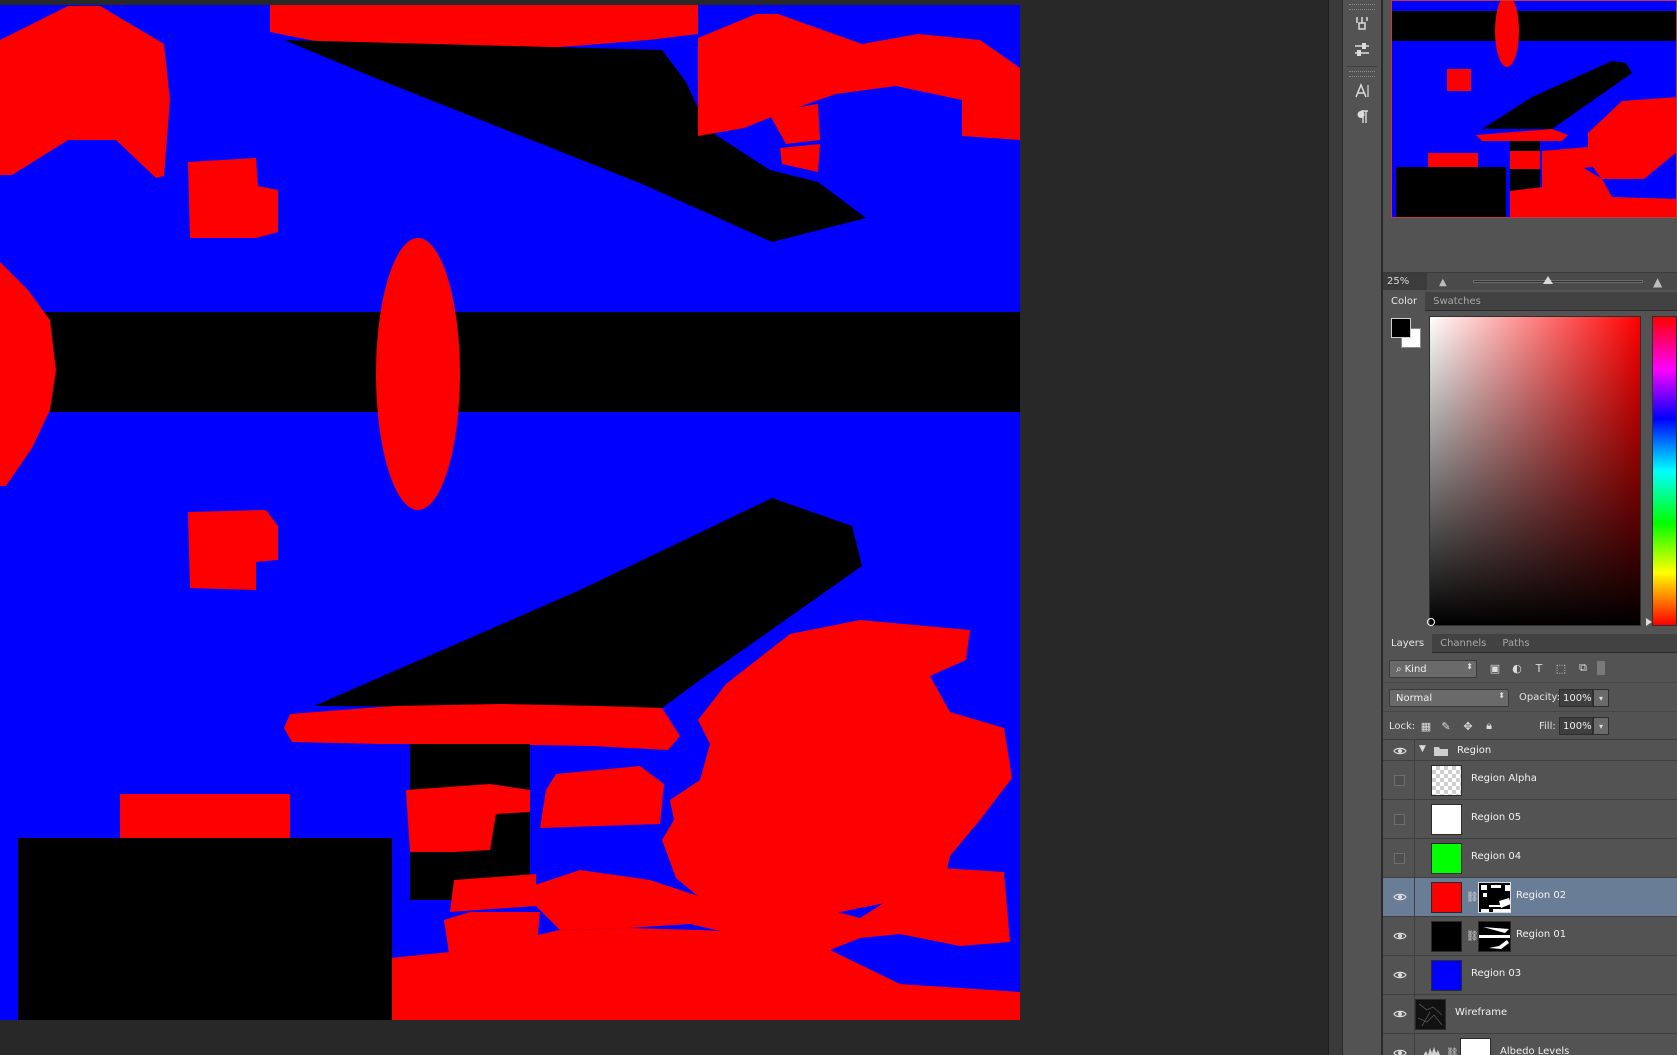 This screenshot has height=1055, width=1677. What do you see at coordinates (1576, 726) in the screenshot?
I see `fill-input: 100%` at bounding box center [1576, 726].